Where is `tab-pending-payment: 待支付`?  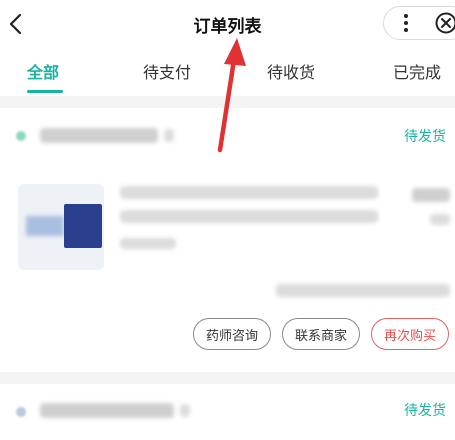
tab-pending-payment: 待支付 is located at coordinates (167, 71).